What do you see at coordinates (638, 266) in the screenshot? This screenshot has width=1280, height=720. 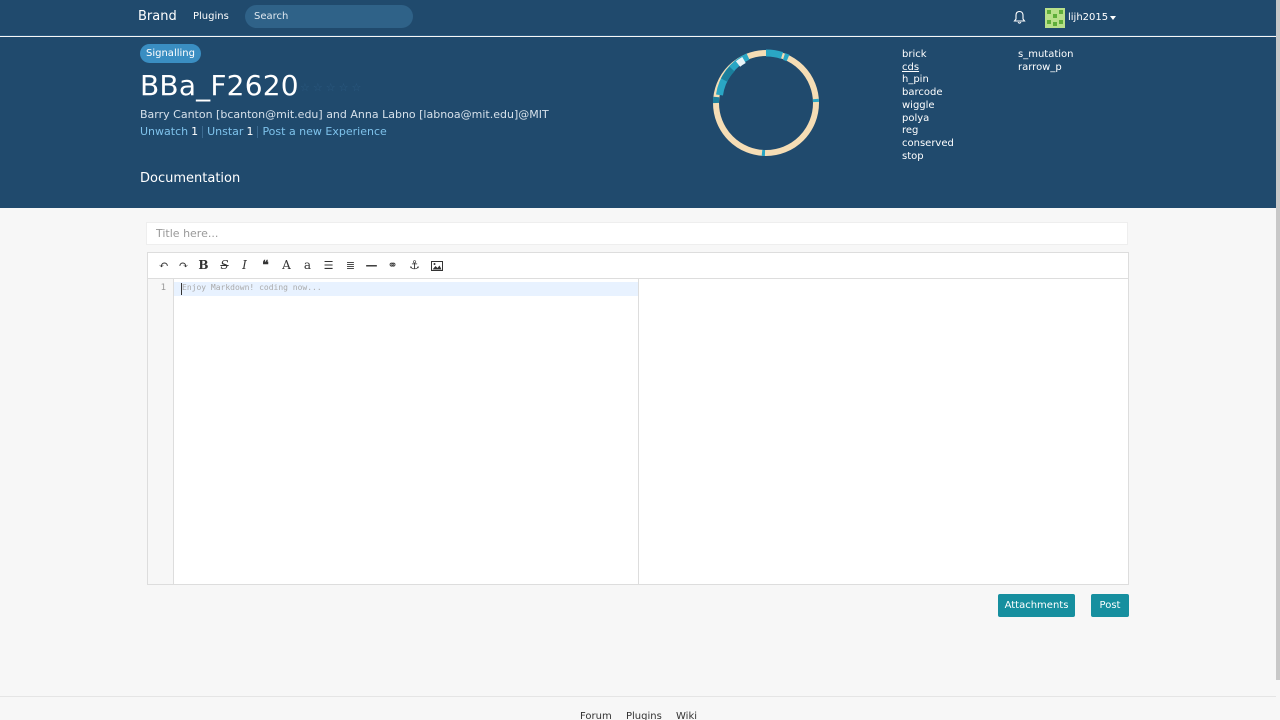 I see `editor-toolbar: ↶ ↷ B S I ❝ A a ☰ ≣ — ⚭ ⚓` at bounding box center [638, 266].